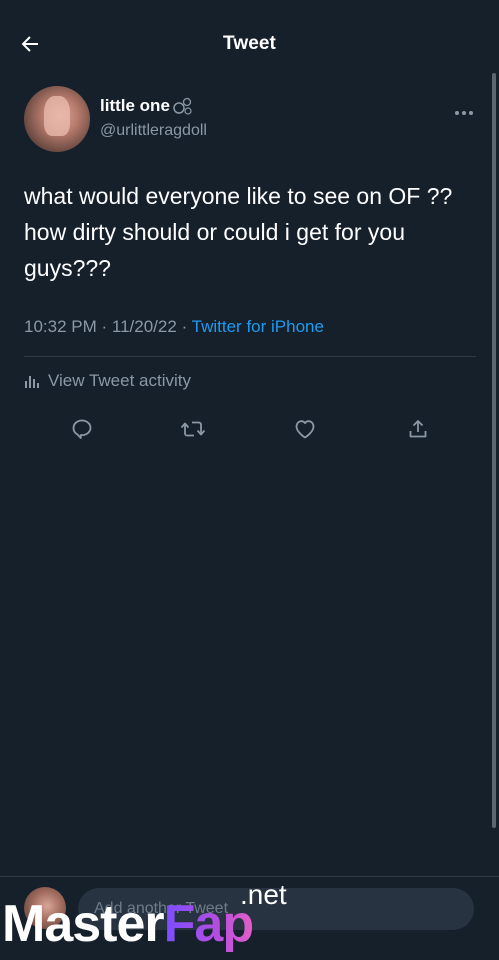  I want to click on author-handle: @urlittleragdoll, so click(153, 131).